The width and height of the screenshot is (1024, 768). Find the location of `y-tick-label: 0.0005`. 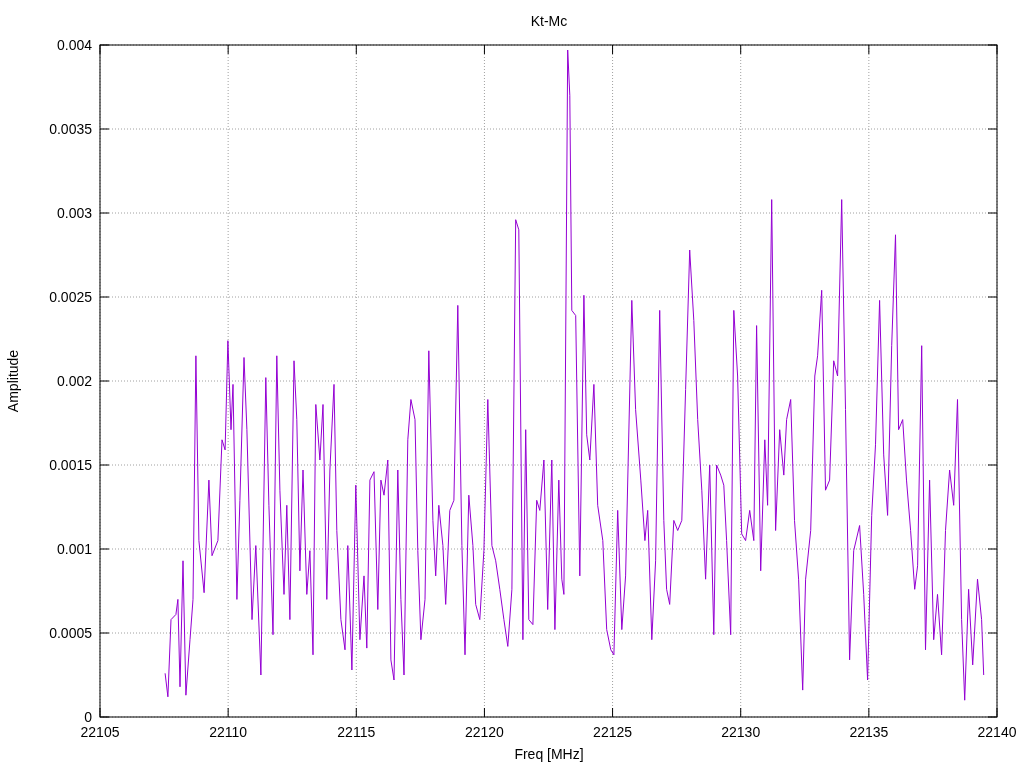

y-tick-label: 0.0005 is located at coordinates (70, 633).